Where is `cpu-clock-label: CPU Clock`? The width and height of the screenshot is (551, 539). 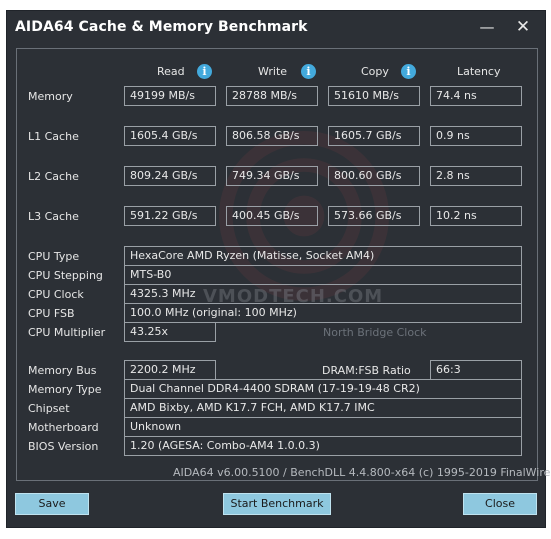 cpu-clock-label: CPU Clock is located at coordinates (56, 294).